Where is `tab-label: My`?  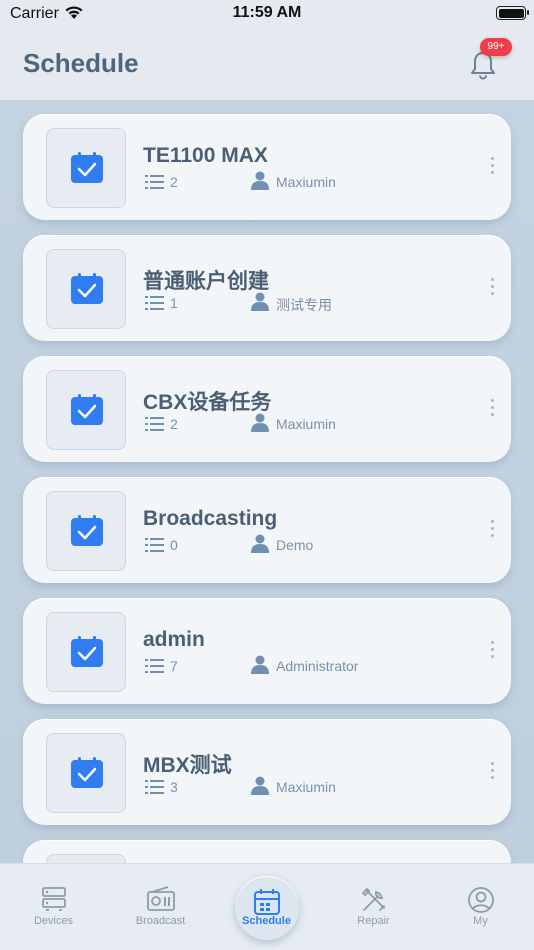 tab-label: My is located at coordinates (480, 921).